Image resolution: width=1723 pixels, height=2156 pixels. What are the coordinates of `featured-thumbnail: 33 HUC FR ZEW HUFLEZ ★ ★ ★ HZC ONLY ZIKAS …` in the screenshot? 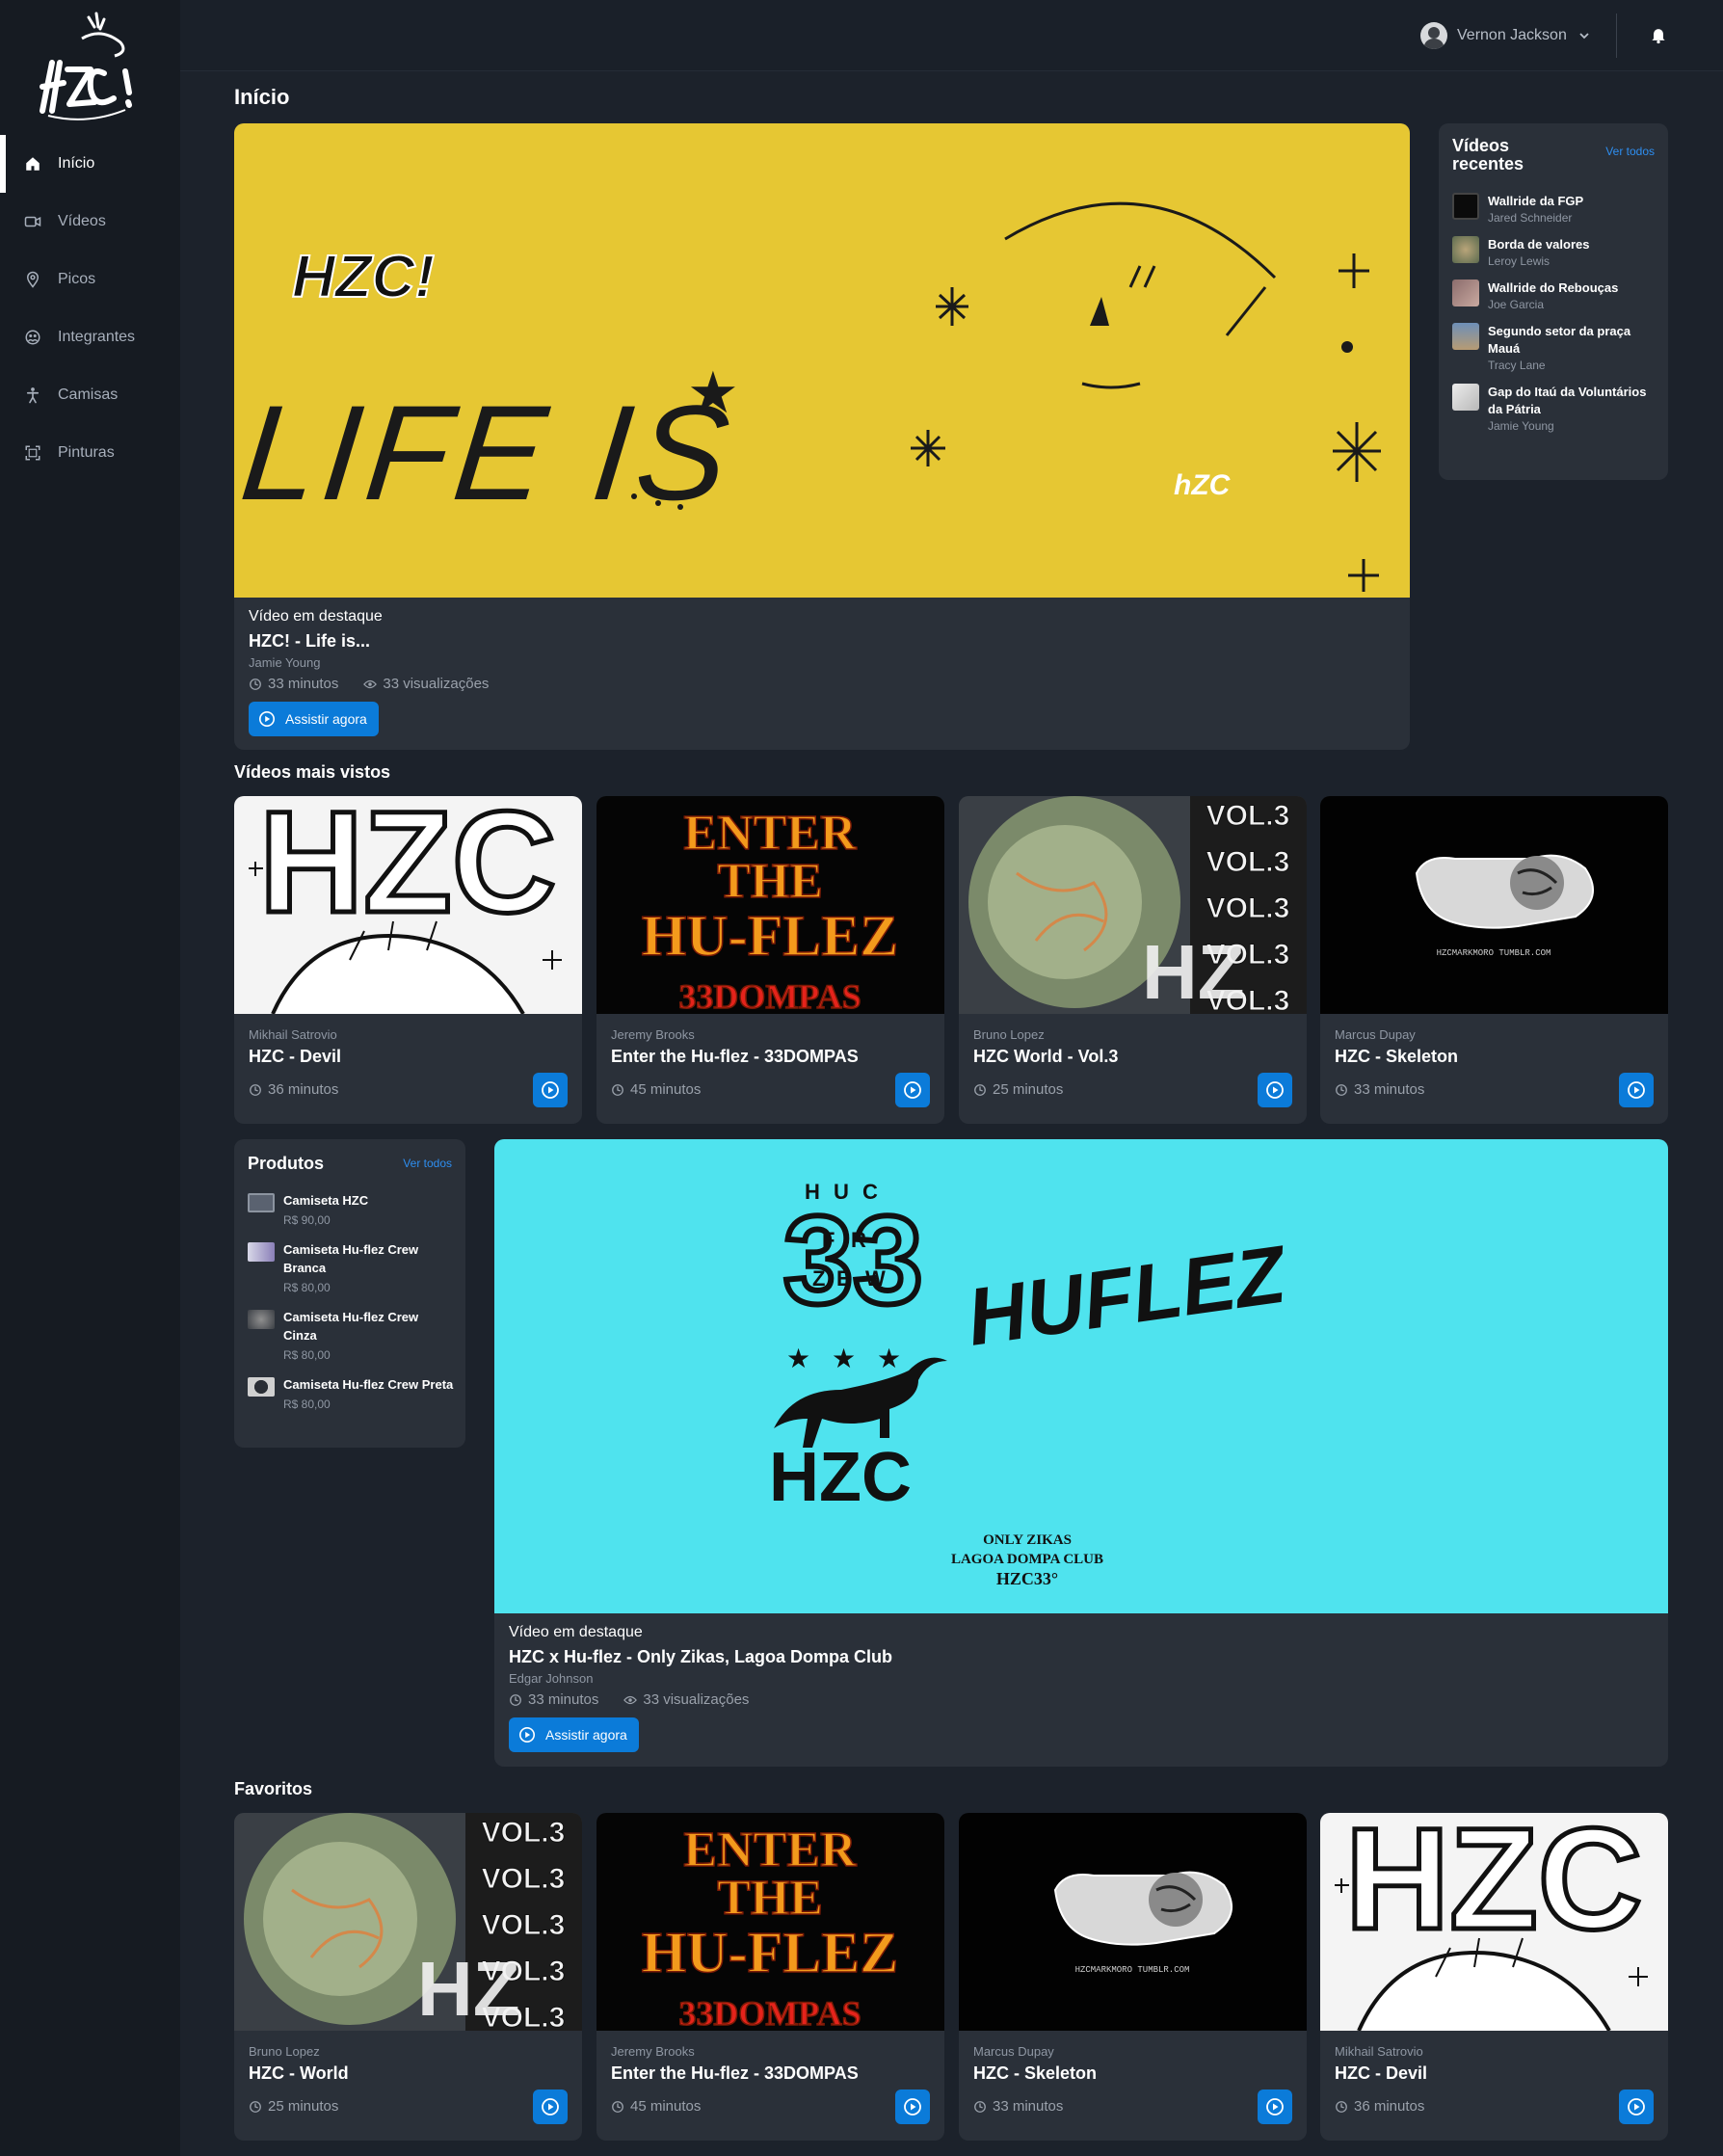 It's located at (1081, 1376).